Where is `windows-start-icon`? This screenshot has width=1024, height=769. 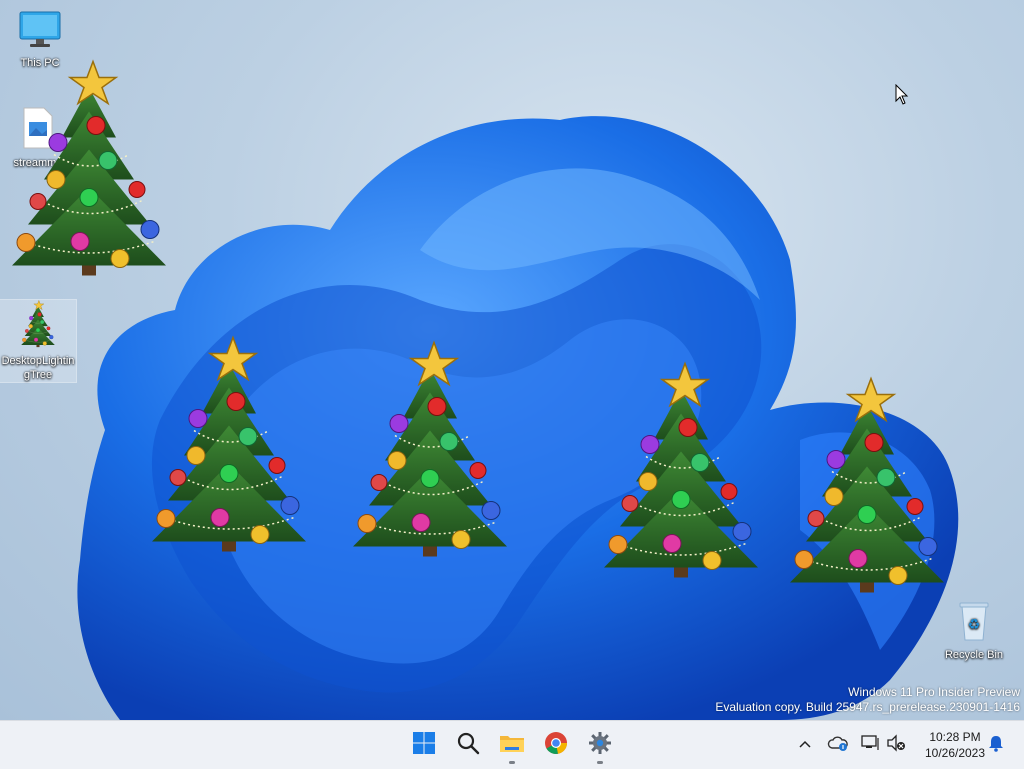 windows-start-icon is located at coordinates (424, 745).